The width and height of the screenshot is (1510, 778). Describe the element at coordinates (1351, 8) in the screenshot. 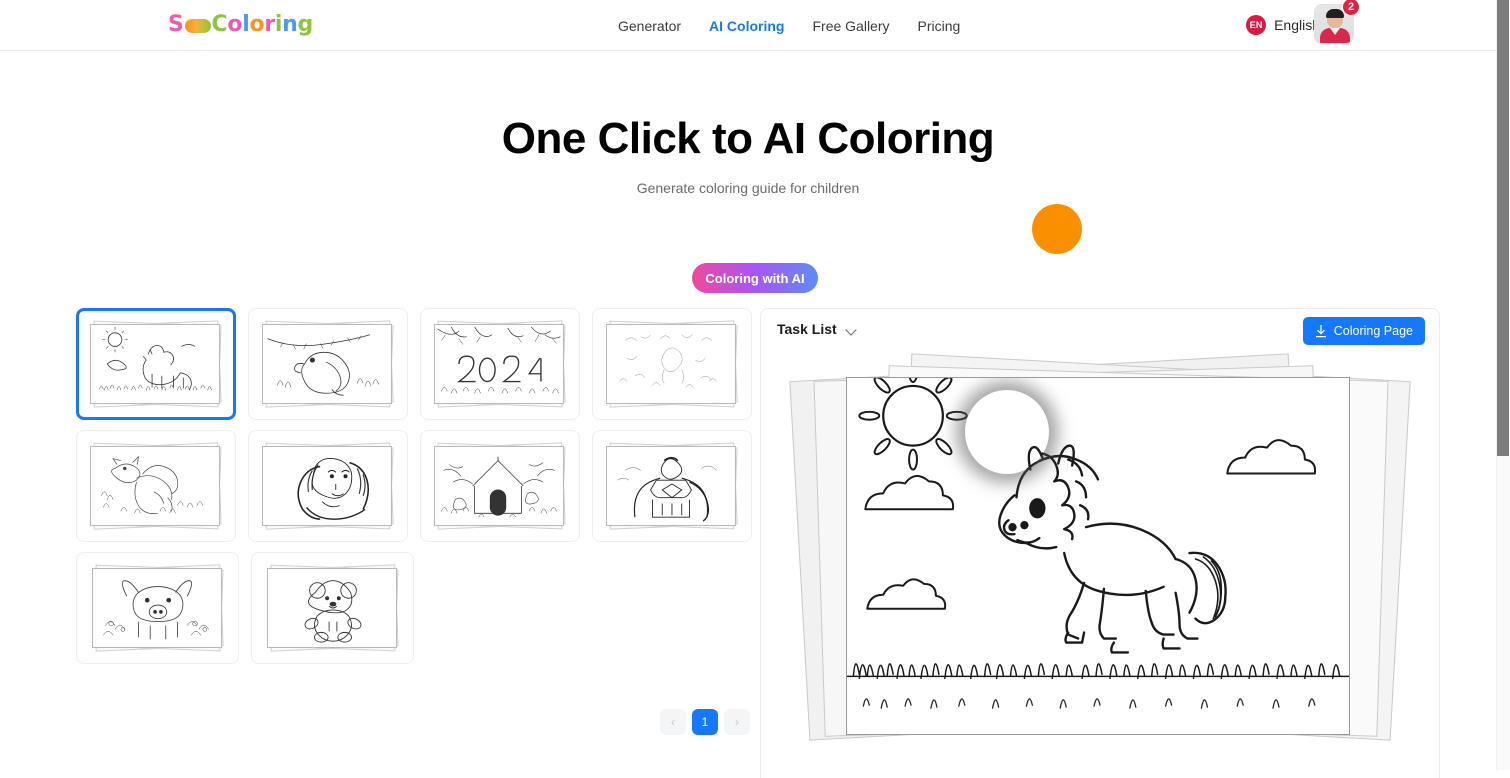

I see `notification-badge: 2` at that location.